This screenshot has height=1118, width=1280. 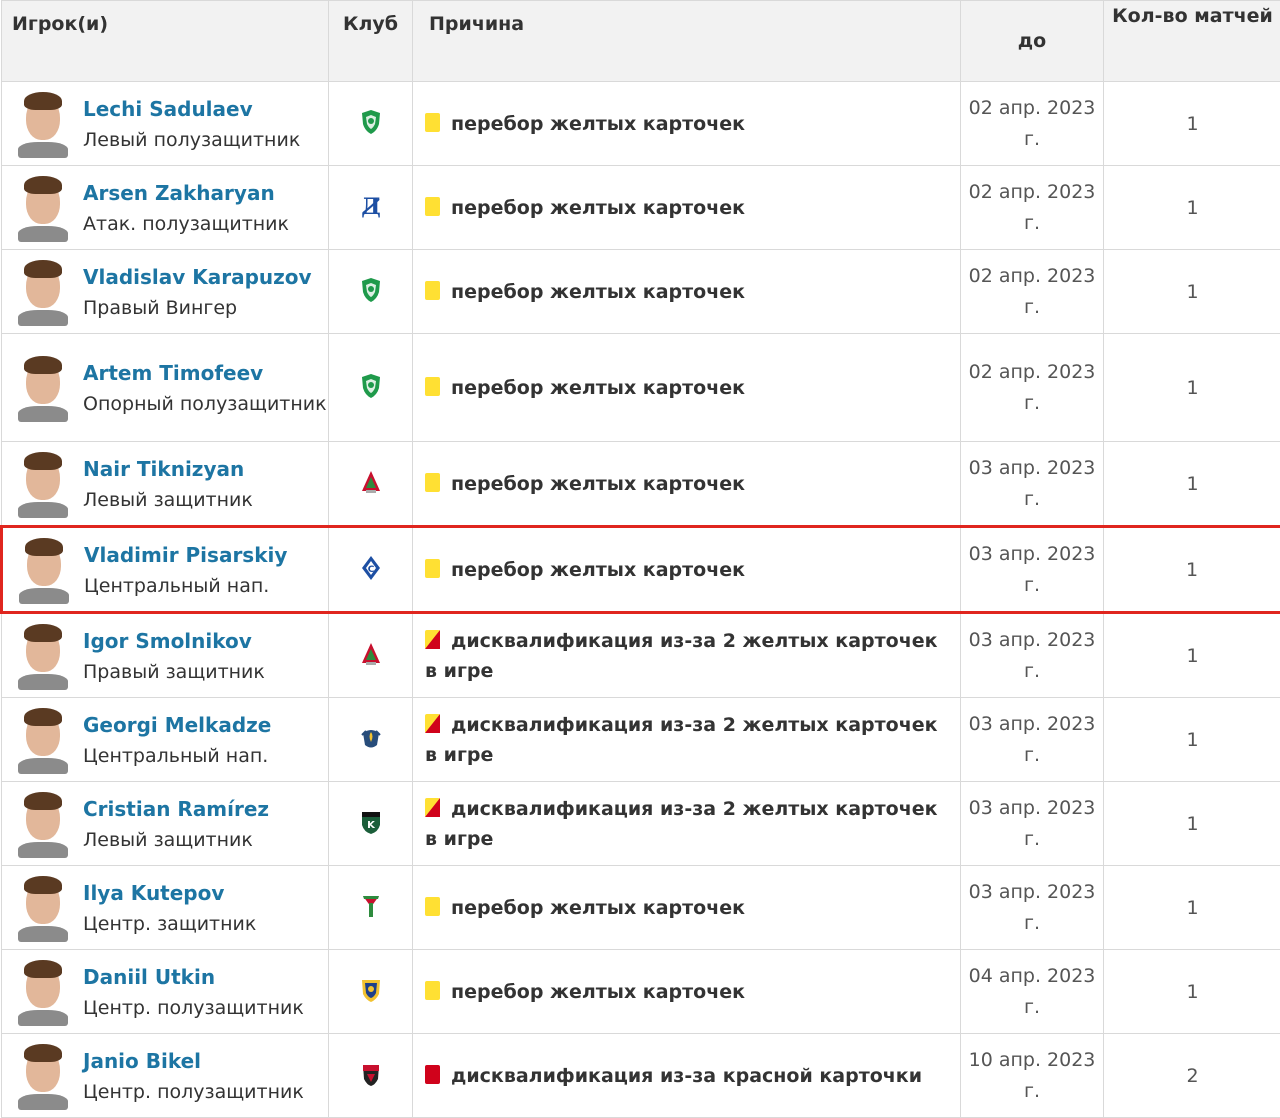 I want to click on header-player: Игрок(и), so click(x=165, y=41).